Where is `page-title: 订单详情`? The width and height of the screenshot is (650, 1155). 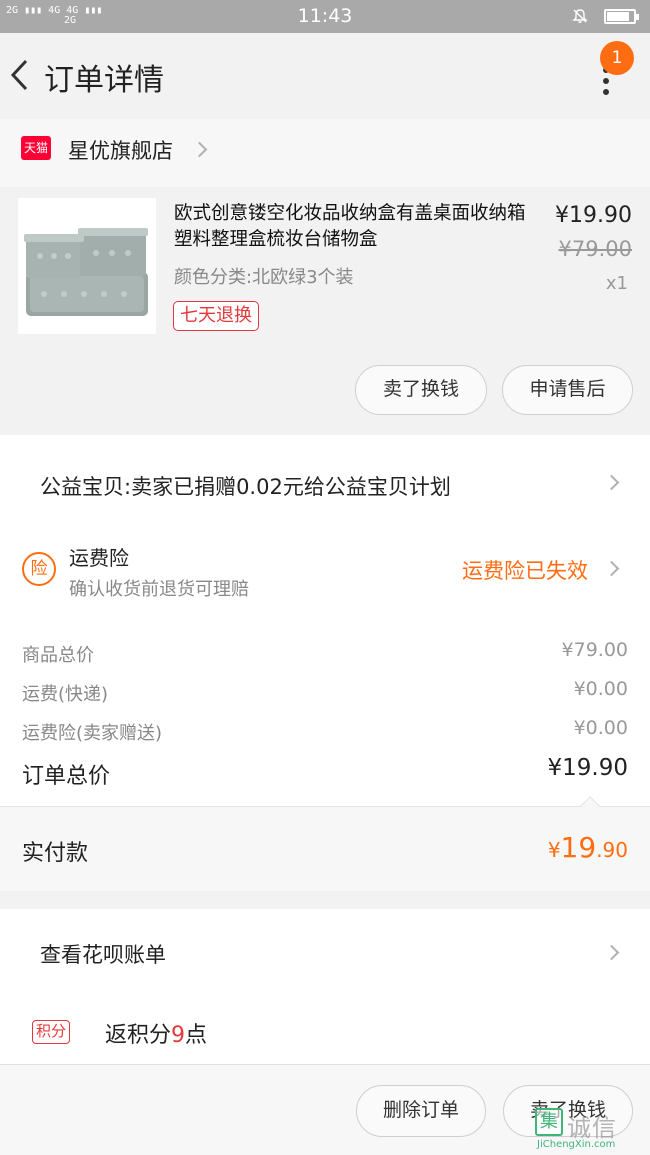 page-title: 订单详情 is located at coordinates (104, 80).